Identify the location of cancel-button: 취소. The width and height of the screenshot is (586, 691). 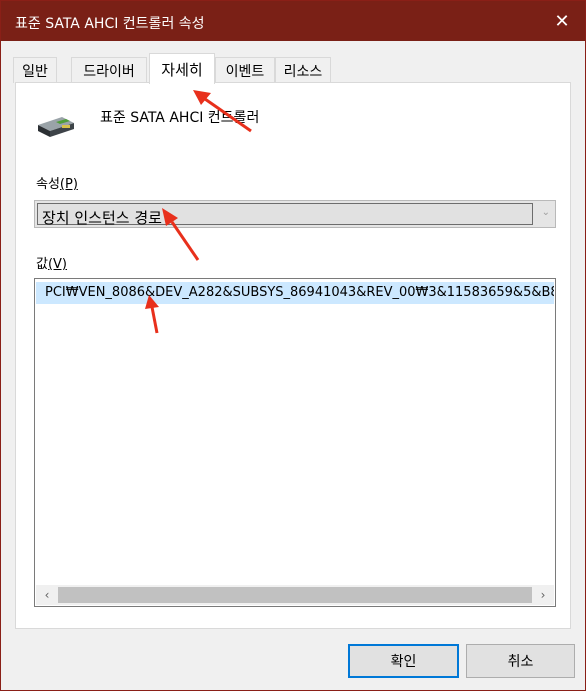
(520, 661).